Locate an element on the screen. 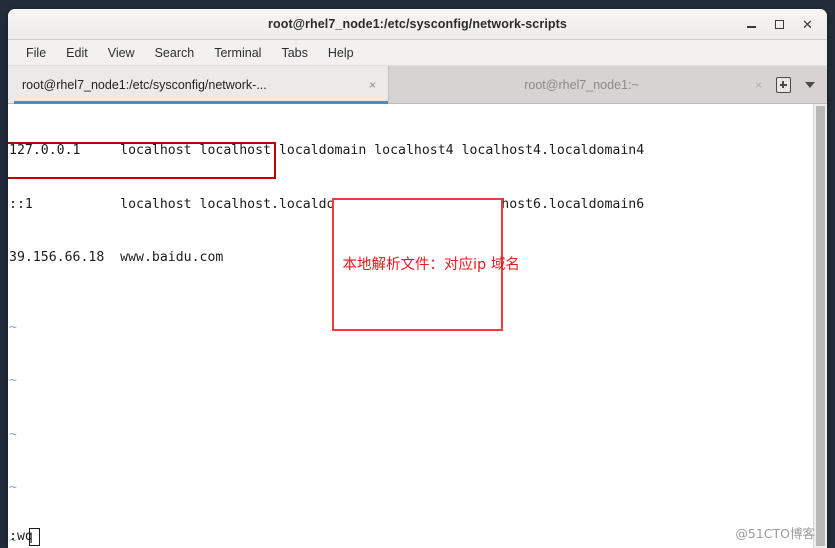 Image resolution: width=835 pixels, height=548 pixels. scrollbar-thumb is located at coordinates (820, 326).